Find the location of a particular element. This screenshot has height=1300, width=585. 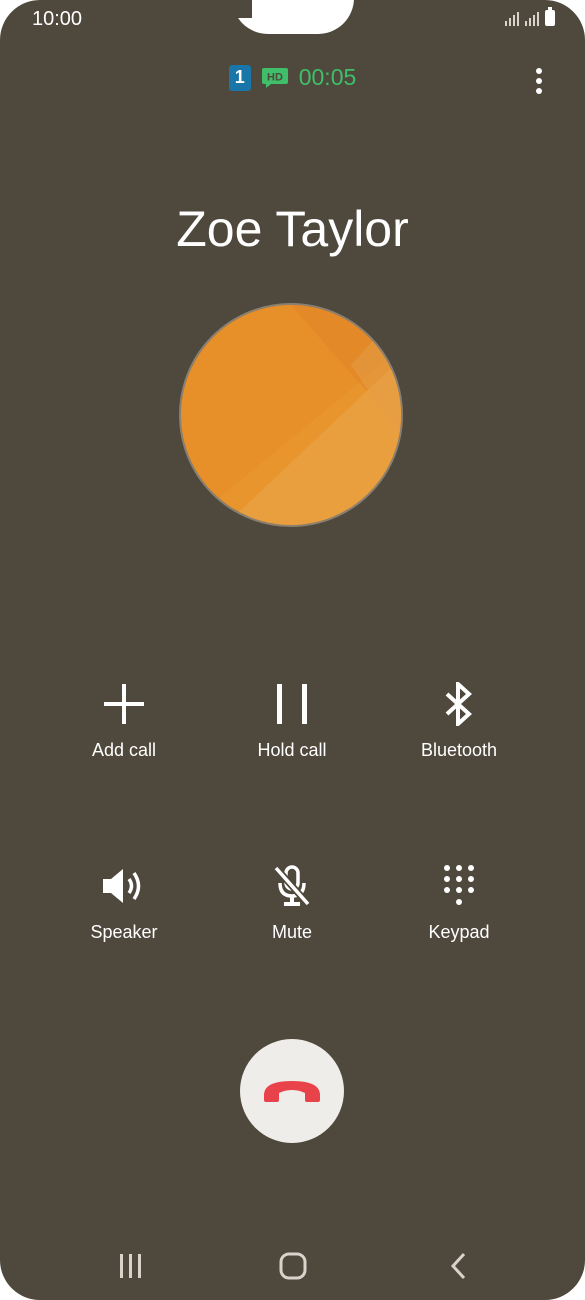

call-info-bar: 1 HD 00:05 is located at coordinates (292, 77).